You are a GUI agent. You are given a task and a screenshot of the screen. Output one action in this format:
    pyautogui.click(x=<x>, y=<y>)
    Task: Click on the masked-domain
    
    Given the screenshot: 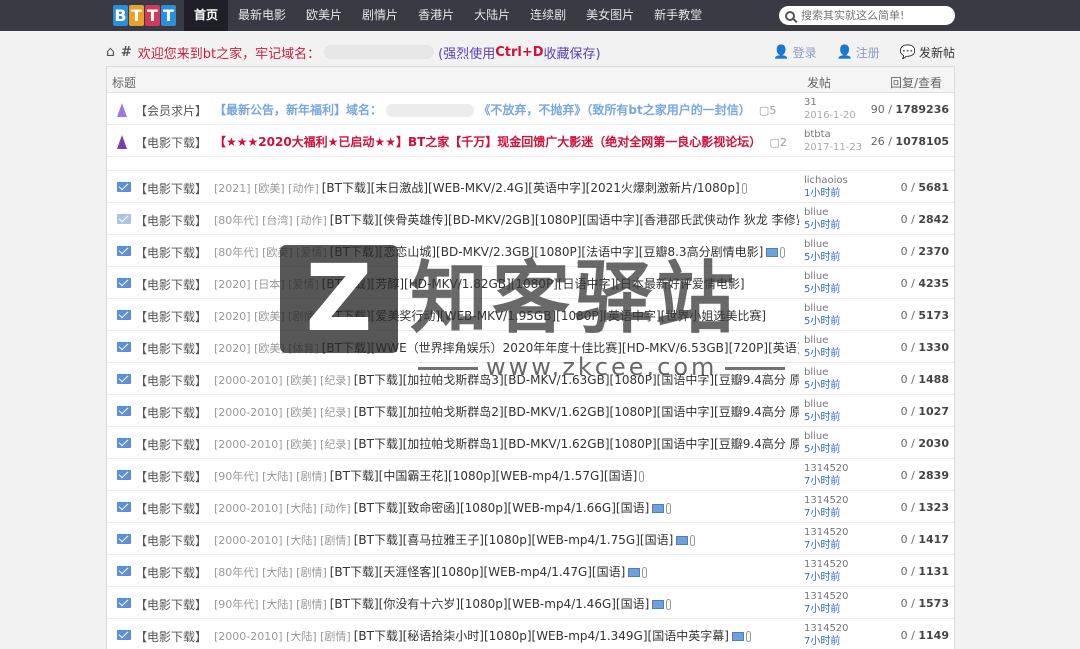 What is the action you would take?
    pyautogui.click(x=379, y=52)
    